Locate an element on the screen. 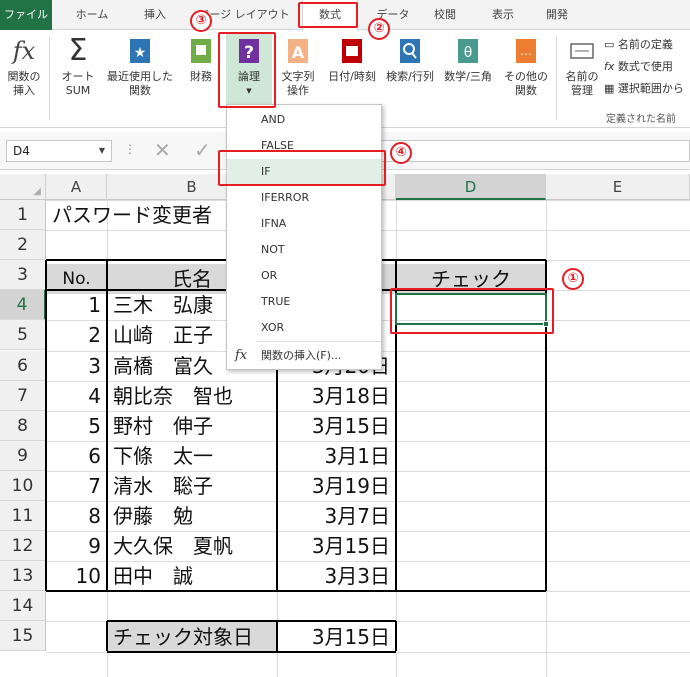 The image size is (690, 677). cell-no: 5 is located at coordinates (76, 426).